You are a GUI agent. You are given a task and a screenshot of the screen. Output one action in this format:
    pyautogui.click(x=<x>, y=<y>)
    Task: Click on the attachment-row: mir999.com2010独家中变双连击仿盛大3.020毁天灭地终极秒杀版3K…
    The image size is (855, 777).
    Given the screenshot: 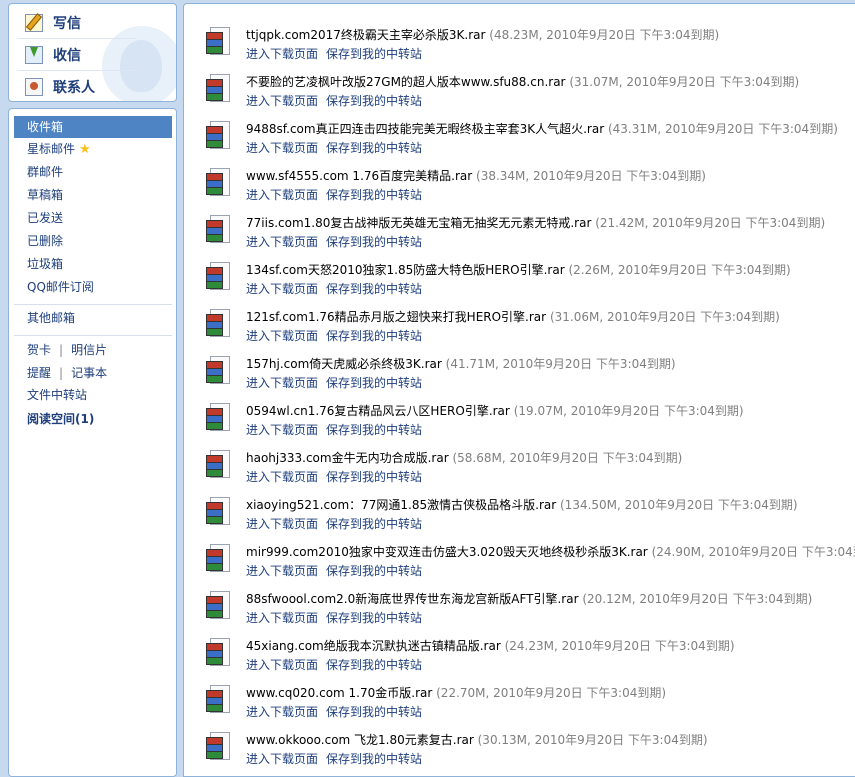 What is the action you would take?
    pyautogui.click(x=530, y=561)
    